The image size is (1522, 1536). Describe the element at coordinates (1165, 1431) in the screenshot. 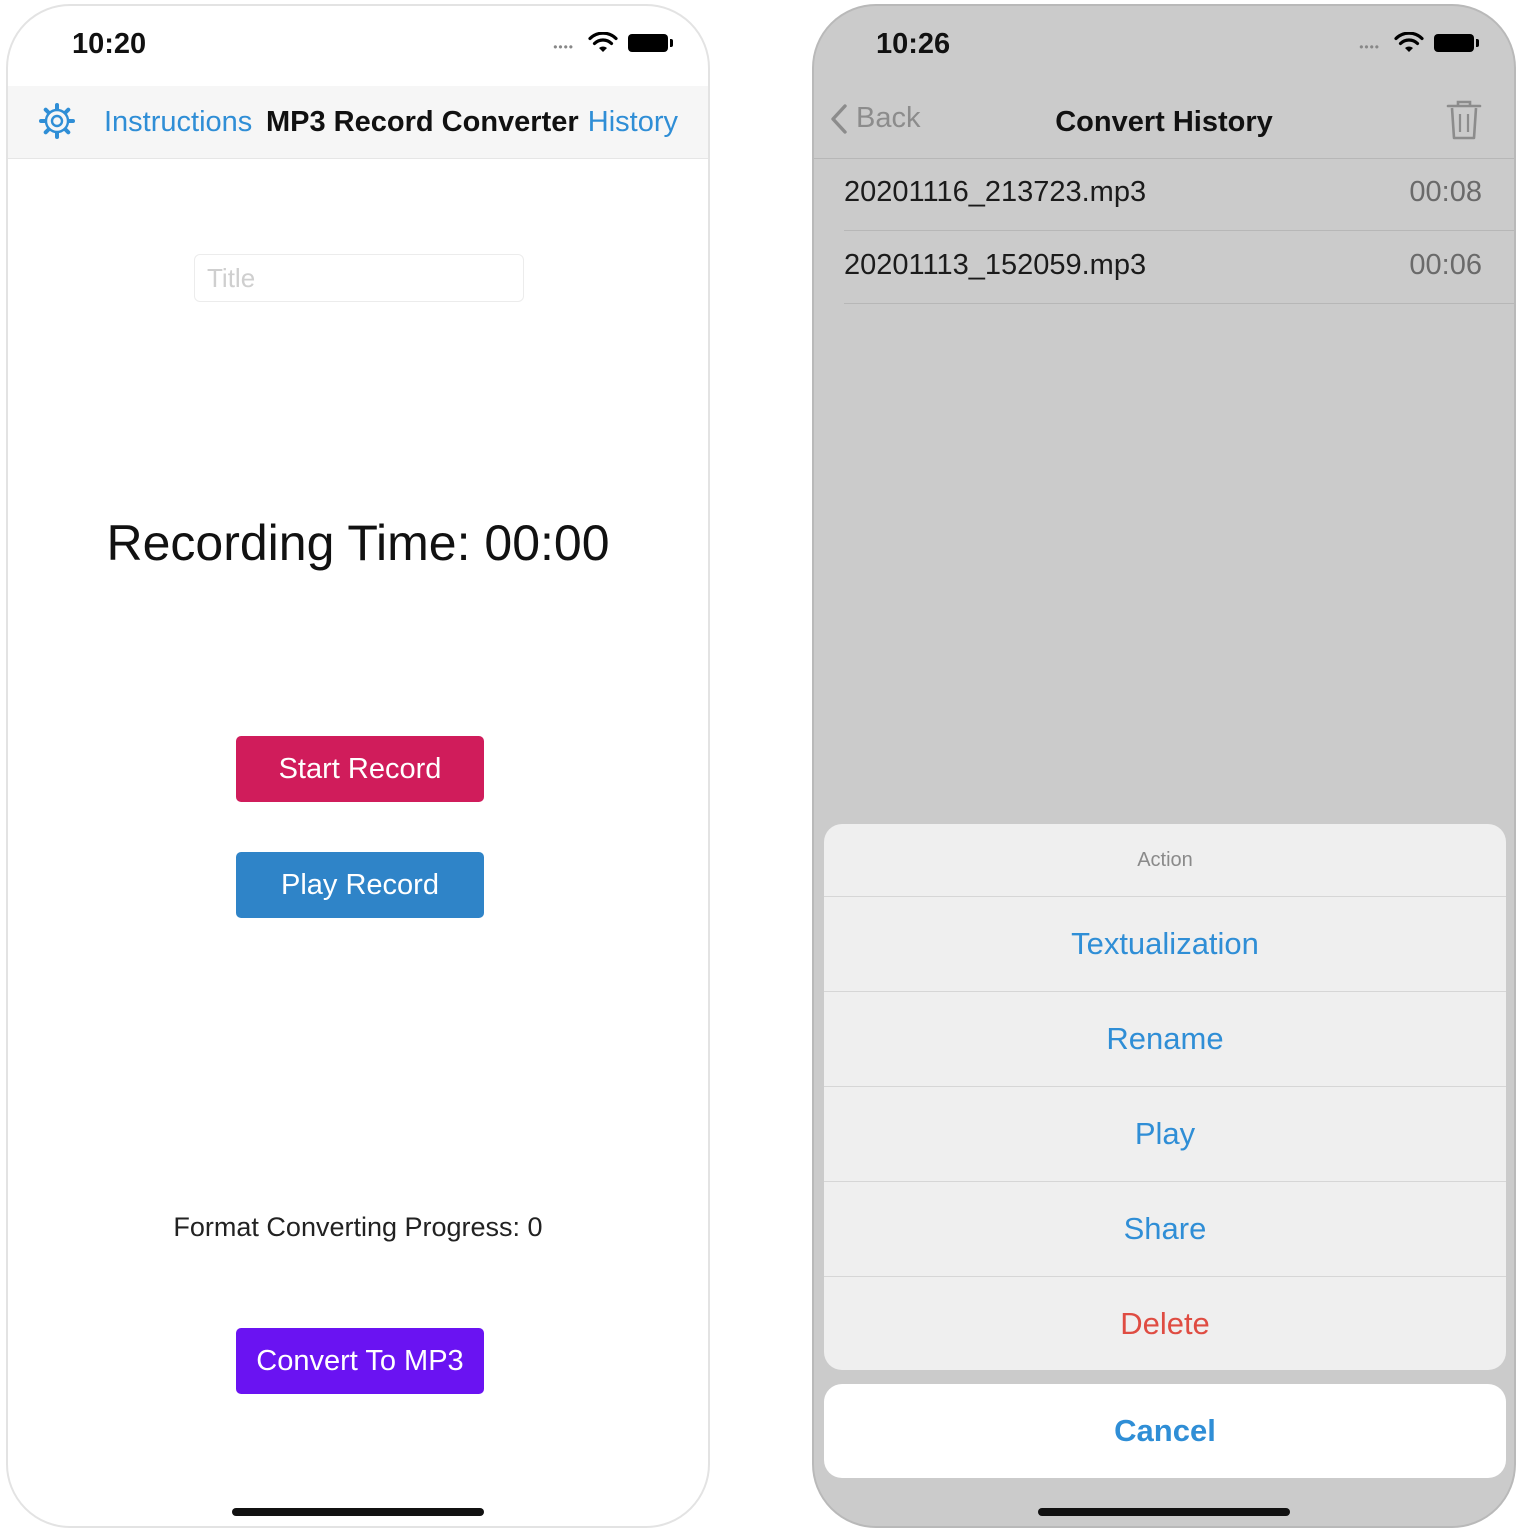

I see `cancel-button: Cancel` at that location.